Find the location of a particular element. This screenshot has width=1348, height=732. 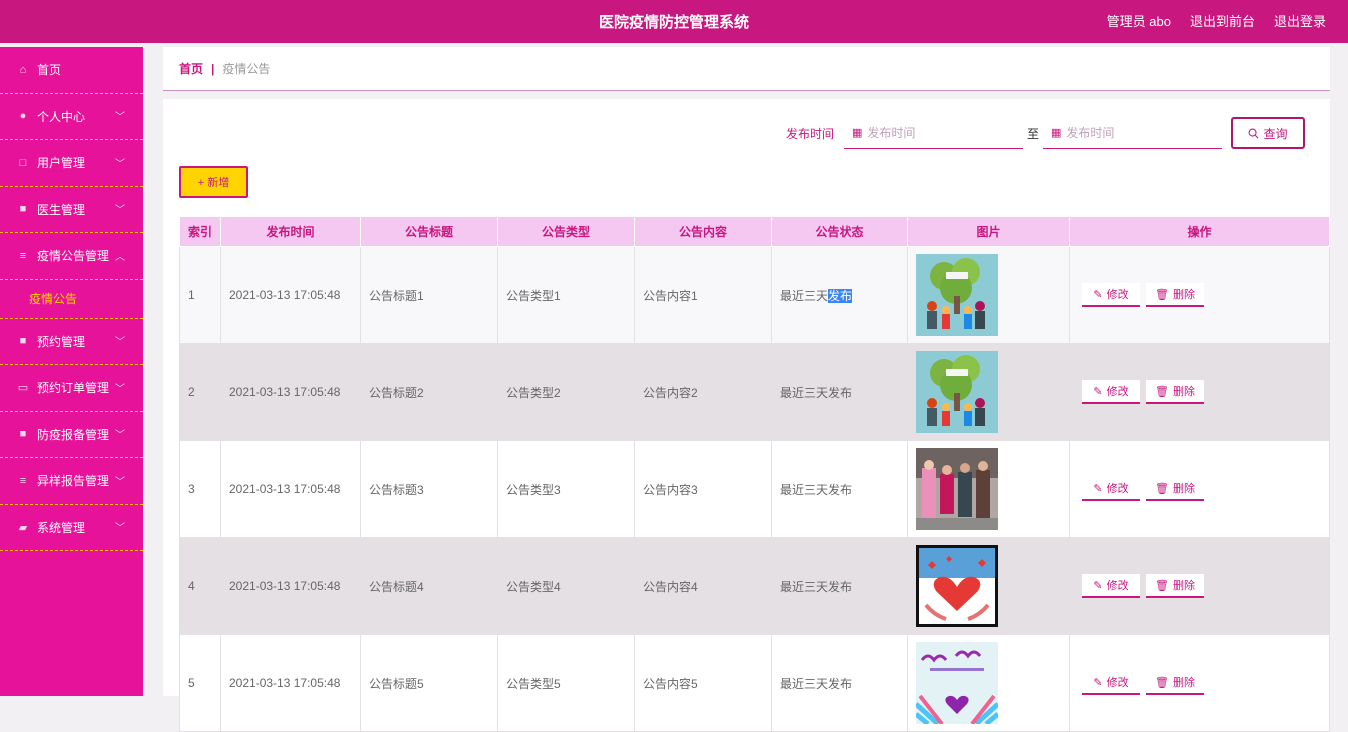

calendar-icon: ▦ is located at coordinates (857, 133).